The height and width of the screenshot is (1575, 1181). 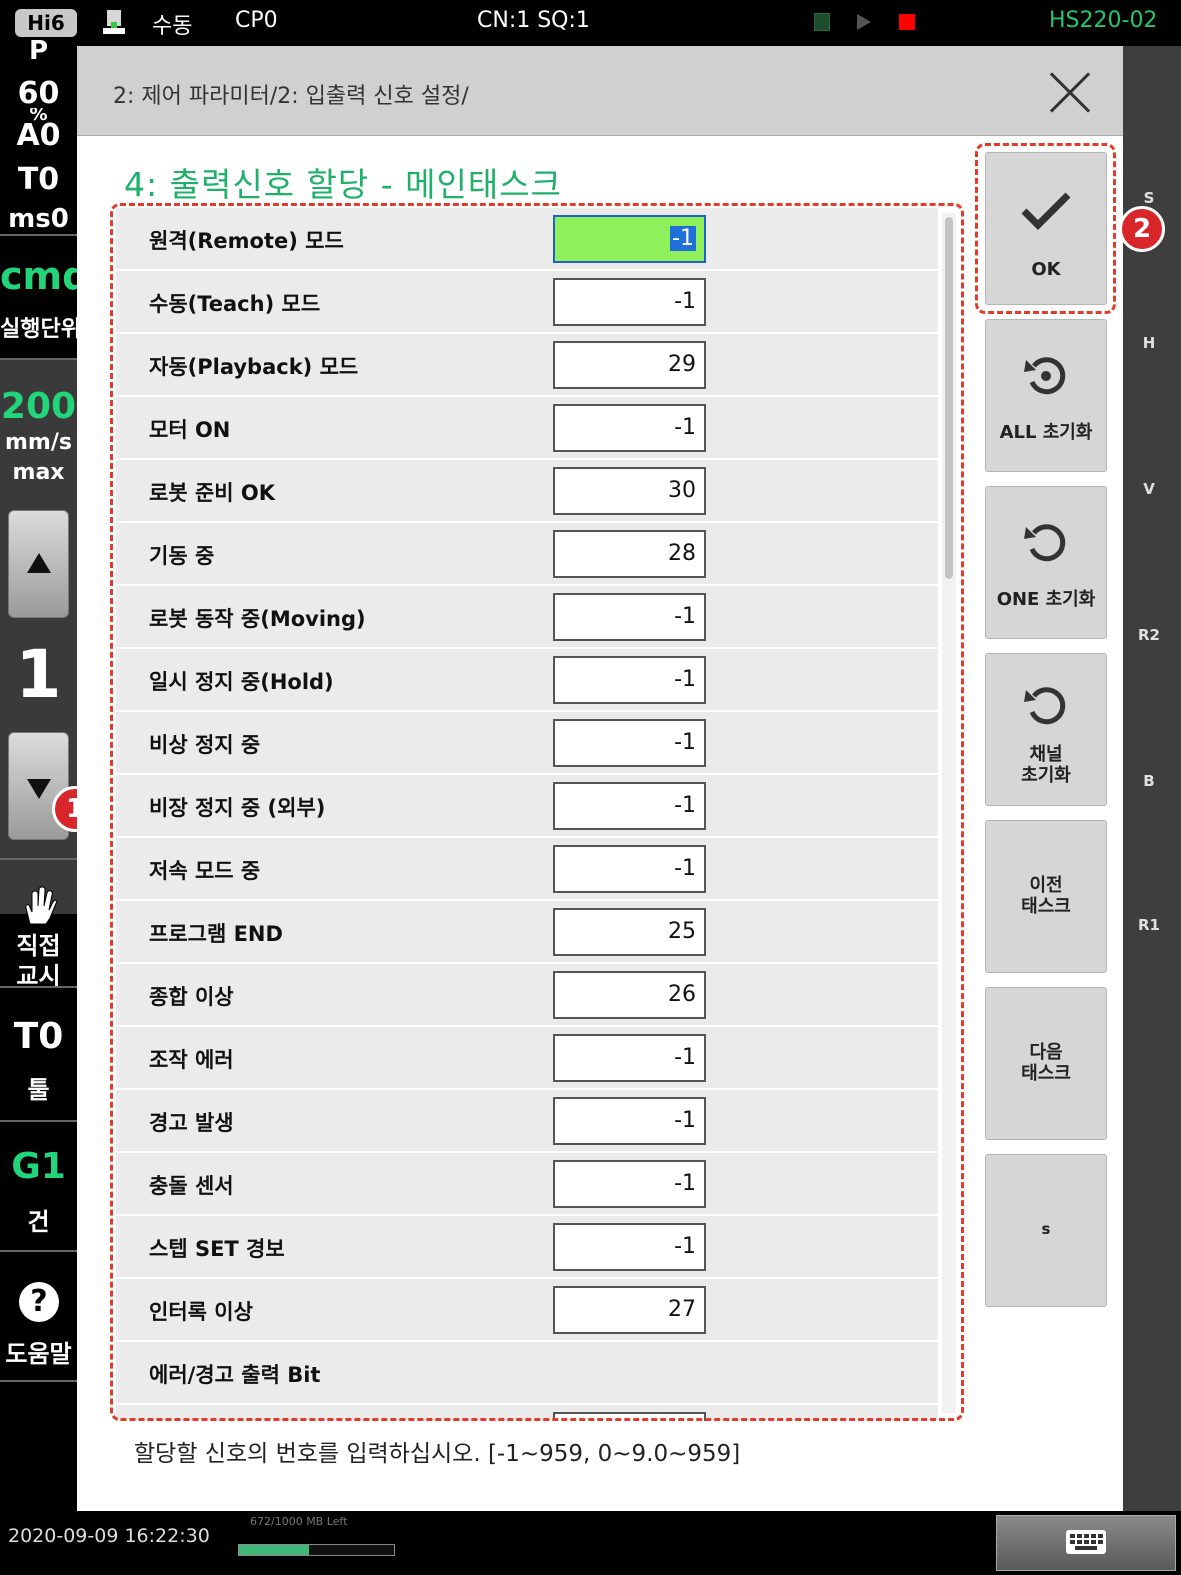 I want to click on signal-label: 비상 정지 중, so click(x=205, y=745).